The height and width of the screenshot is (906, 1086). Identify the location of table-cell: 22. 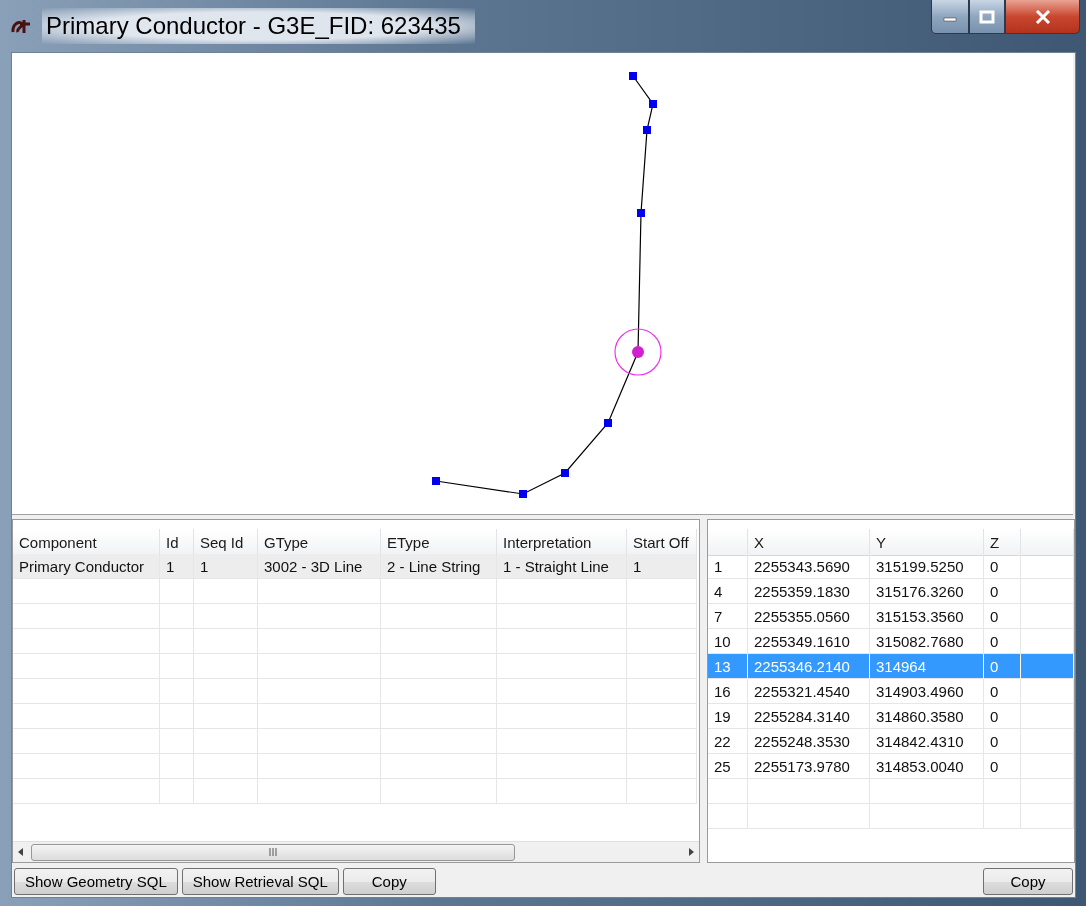
(728, 741).